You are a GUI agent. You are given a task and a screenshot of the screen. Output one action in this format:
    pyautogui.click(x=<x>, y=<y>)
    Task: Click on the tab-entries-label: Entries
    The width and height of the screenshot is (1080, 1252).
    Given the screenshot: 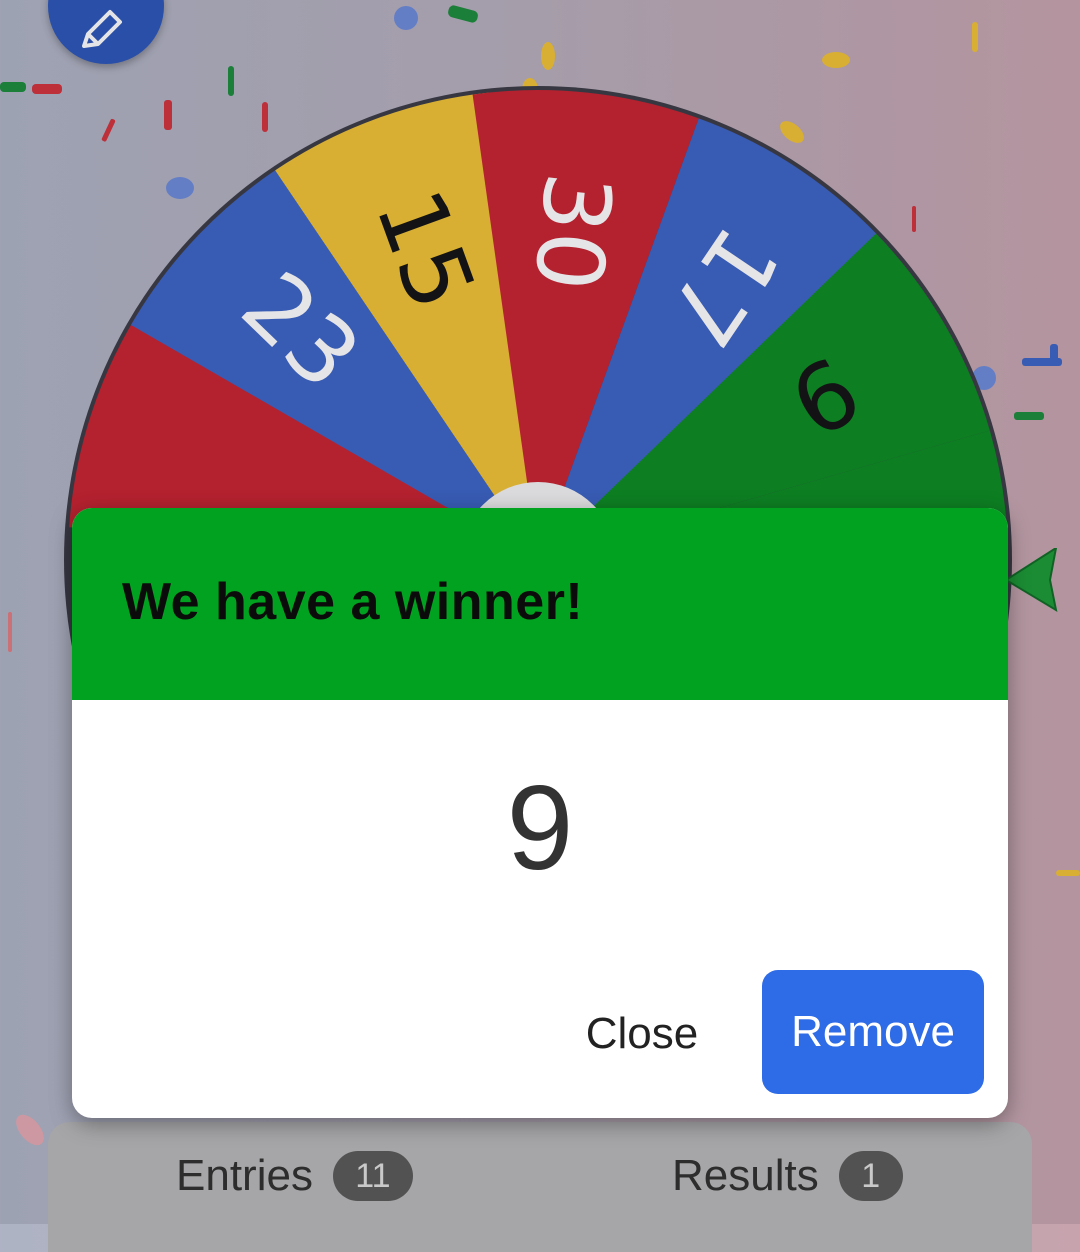 What is the action you would take?
    pyautogui.click(x=244, y=1175)
    